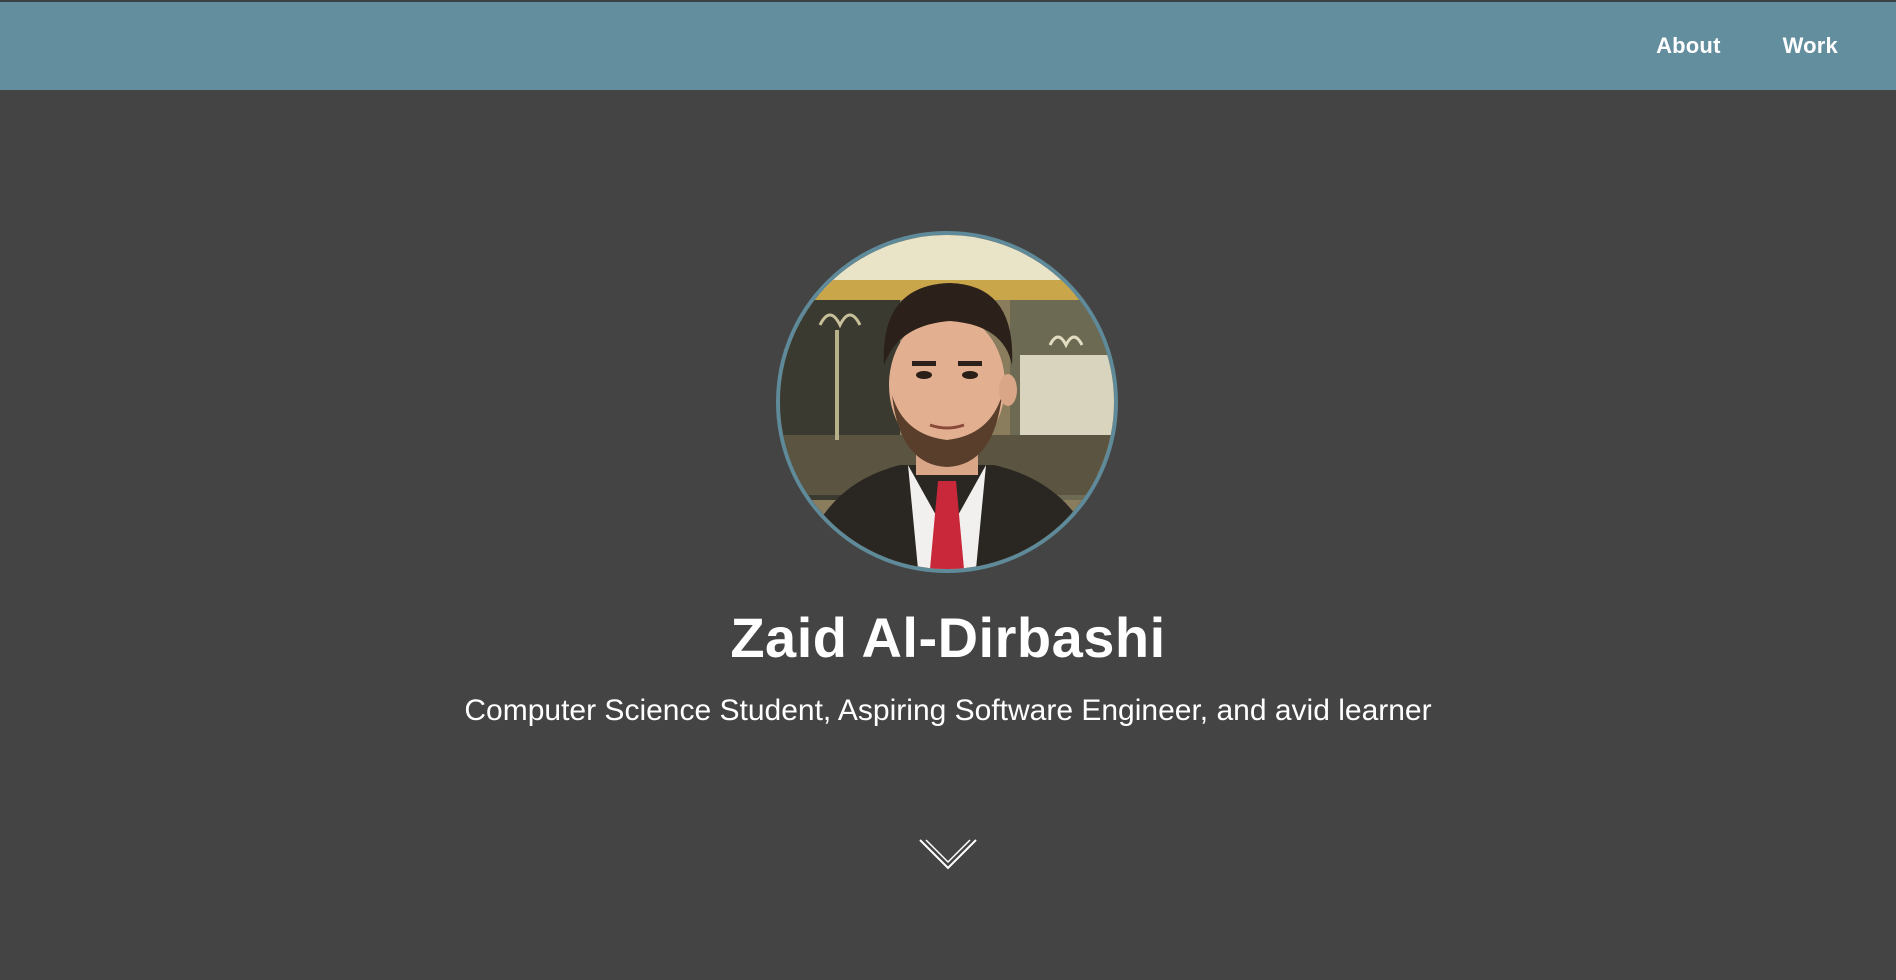 Image resolution: width=1896 pixels, height=980 pixels. What do you see at coordinates (1810, 46) in the screenshot?
I see `nav-link-work: Work` at bounding box center [1810, 46].